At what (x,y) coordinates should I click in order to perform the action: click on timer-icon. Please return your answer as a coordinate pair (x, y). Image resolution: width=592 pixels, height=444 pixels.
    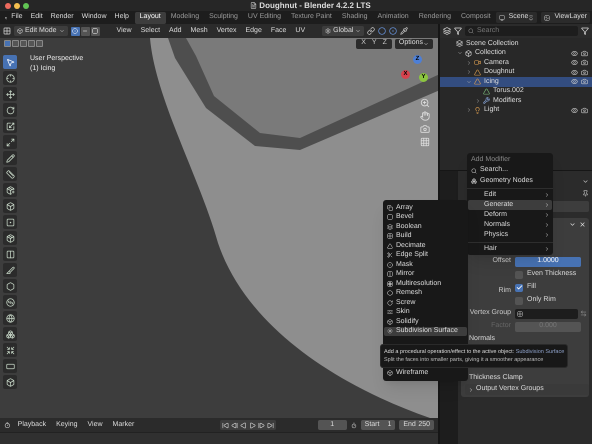
    Looking at the image, I should click on (353, 425).